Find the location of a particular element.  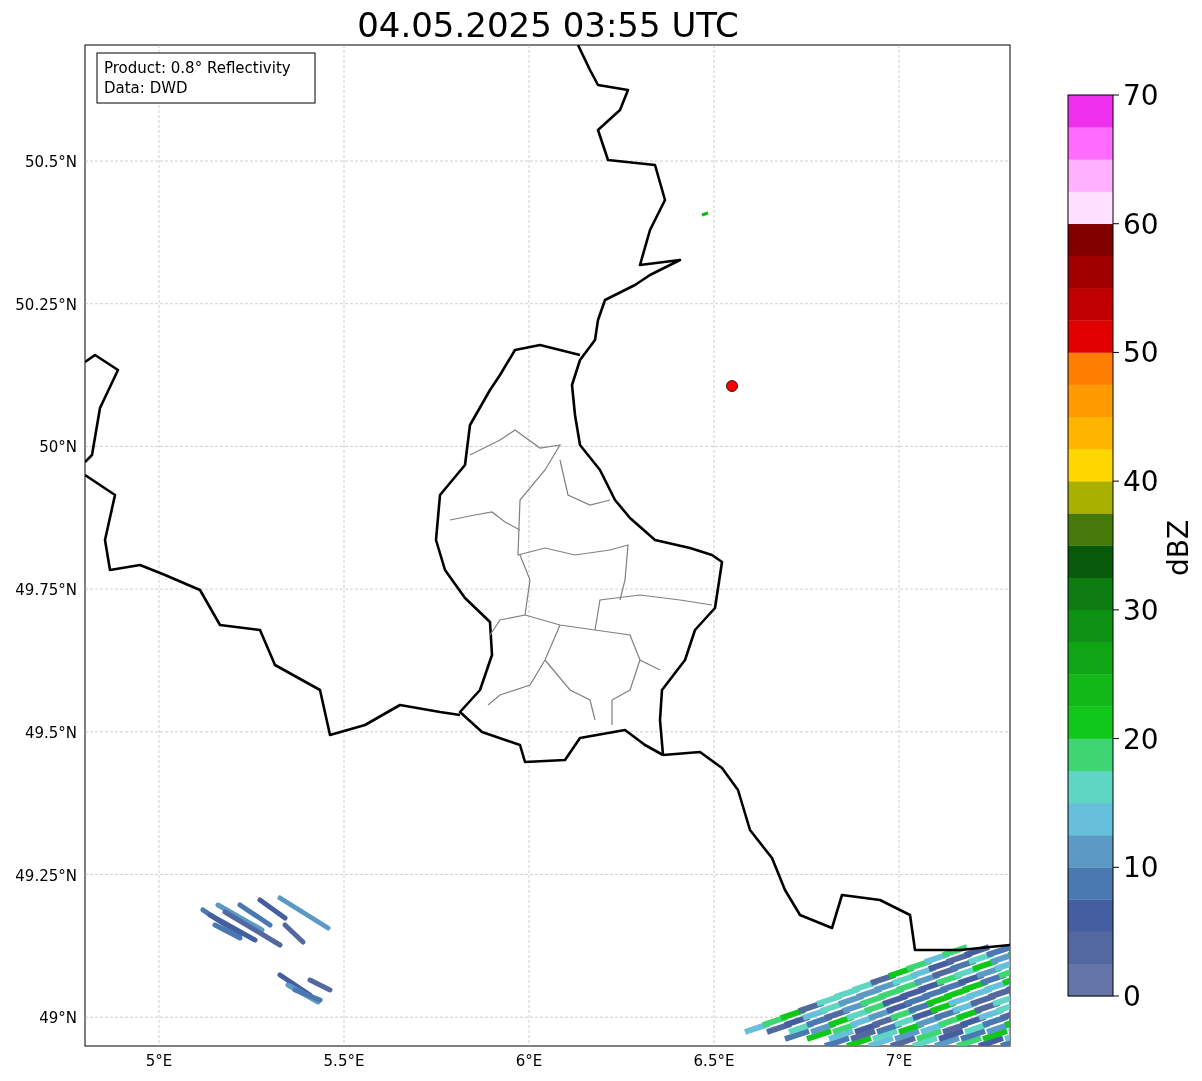

latitude-label: 49.25°N is located at coordinates (46, 875).